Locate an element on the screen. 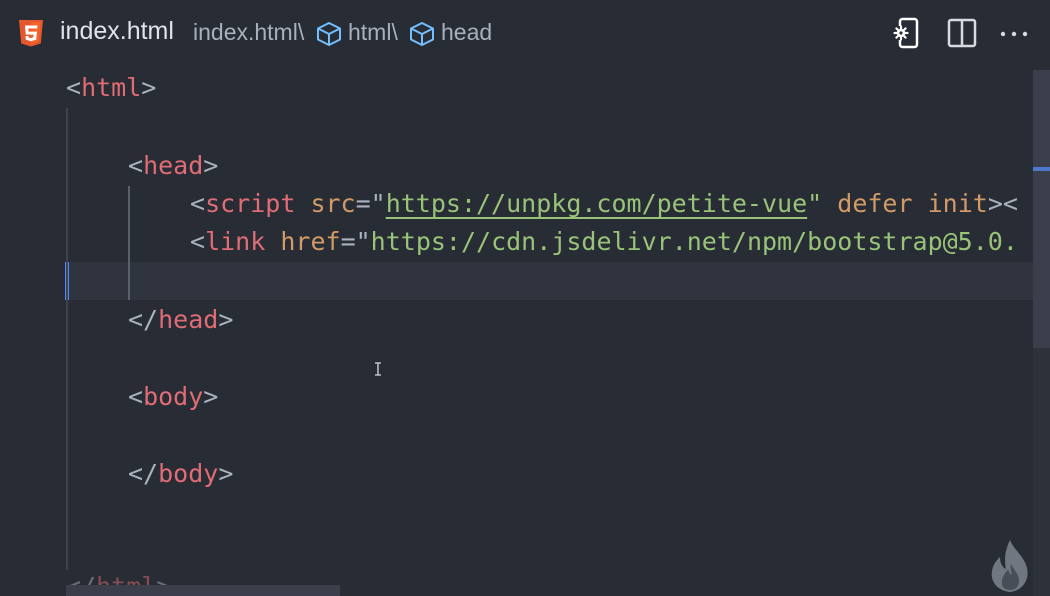  attribute-name: href is located at coordinates (310, 241).